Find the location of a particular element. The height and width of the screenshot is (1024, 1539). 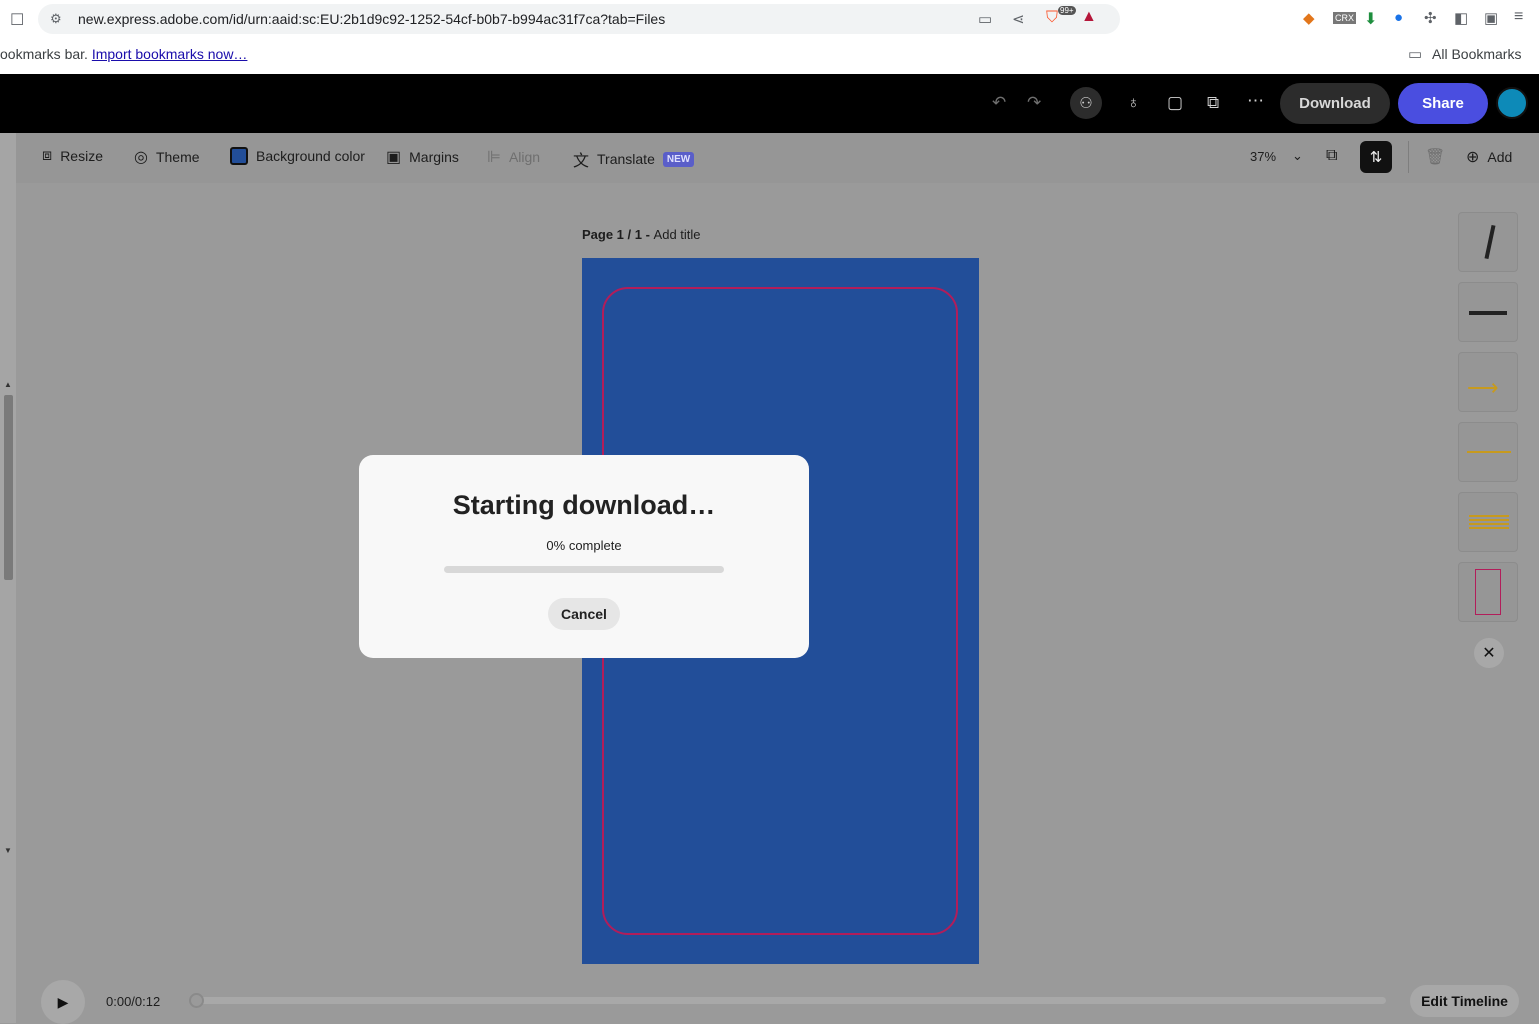

zoom-select: 37% ⌄ is located at coordinates (1276, 156).